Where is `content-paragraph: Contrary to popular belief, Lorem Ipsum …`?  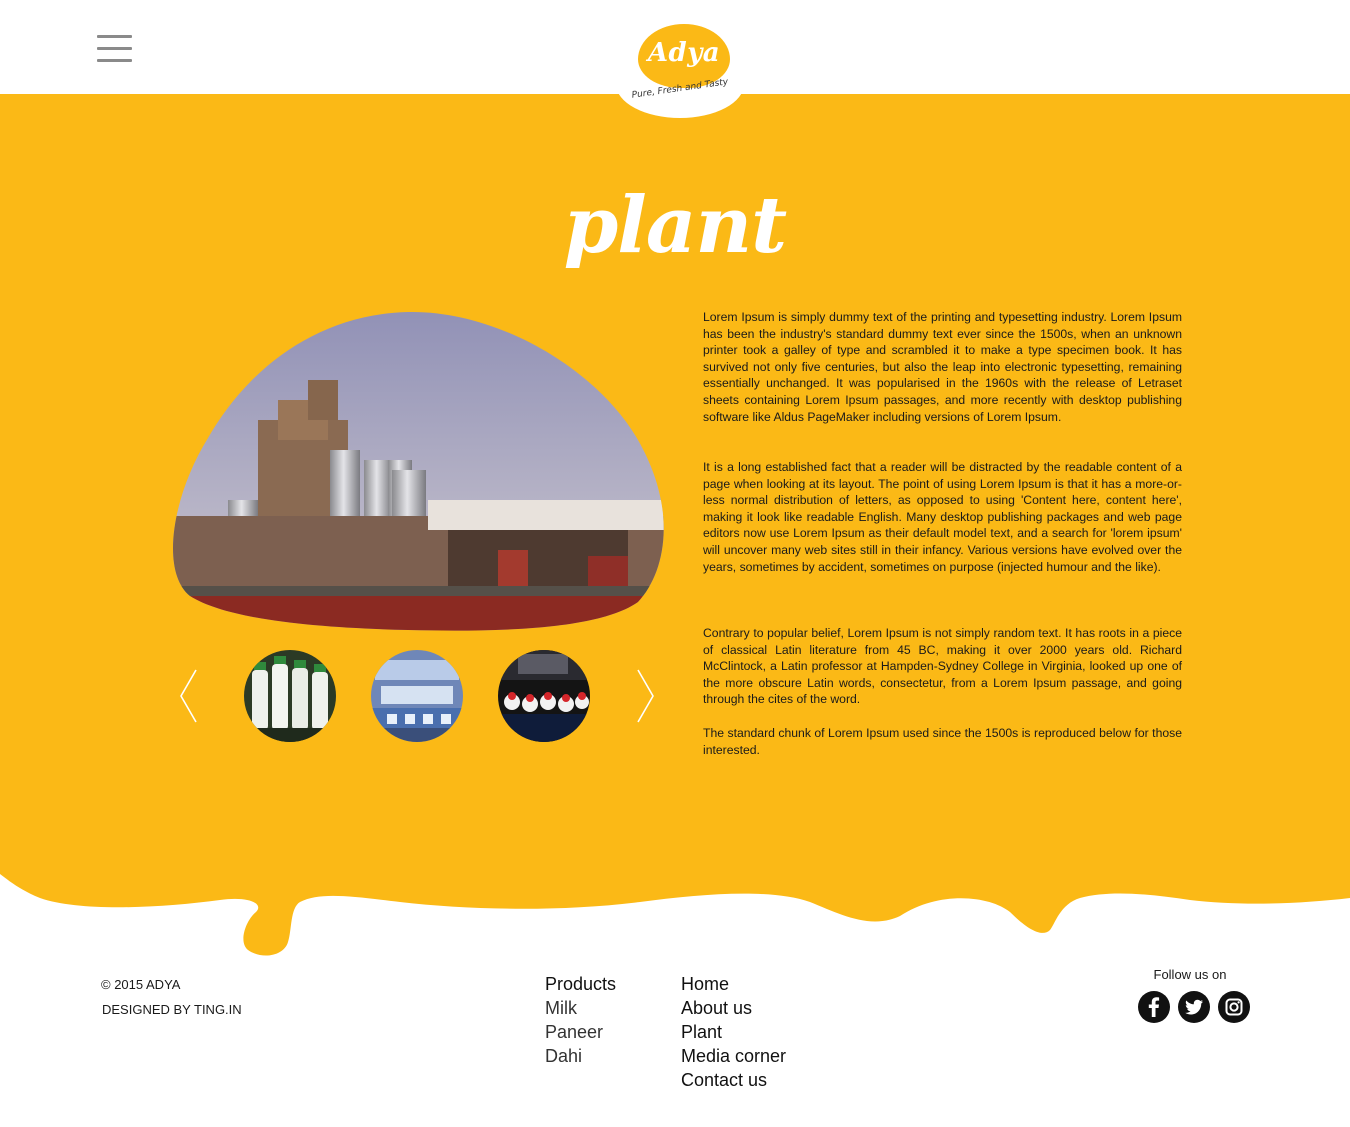 content-paragraph: Contrary to popular belief, Lorem Ipsum … is located at coordinates (942, 666).